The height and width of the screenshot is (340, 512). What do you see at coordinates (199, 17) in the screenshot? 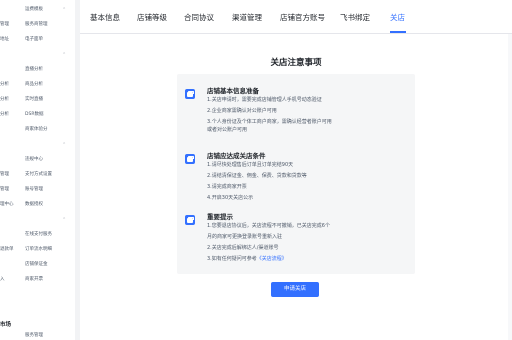
I see `tab-3: 合同协议` at bounding box center [199, 17].